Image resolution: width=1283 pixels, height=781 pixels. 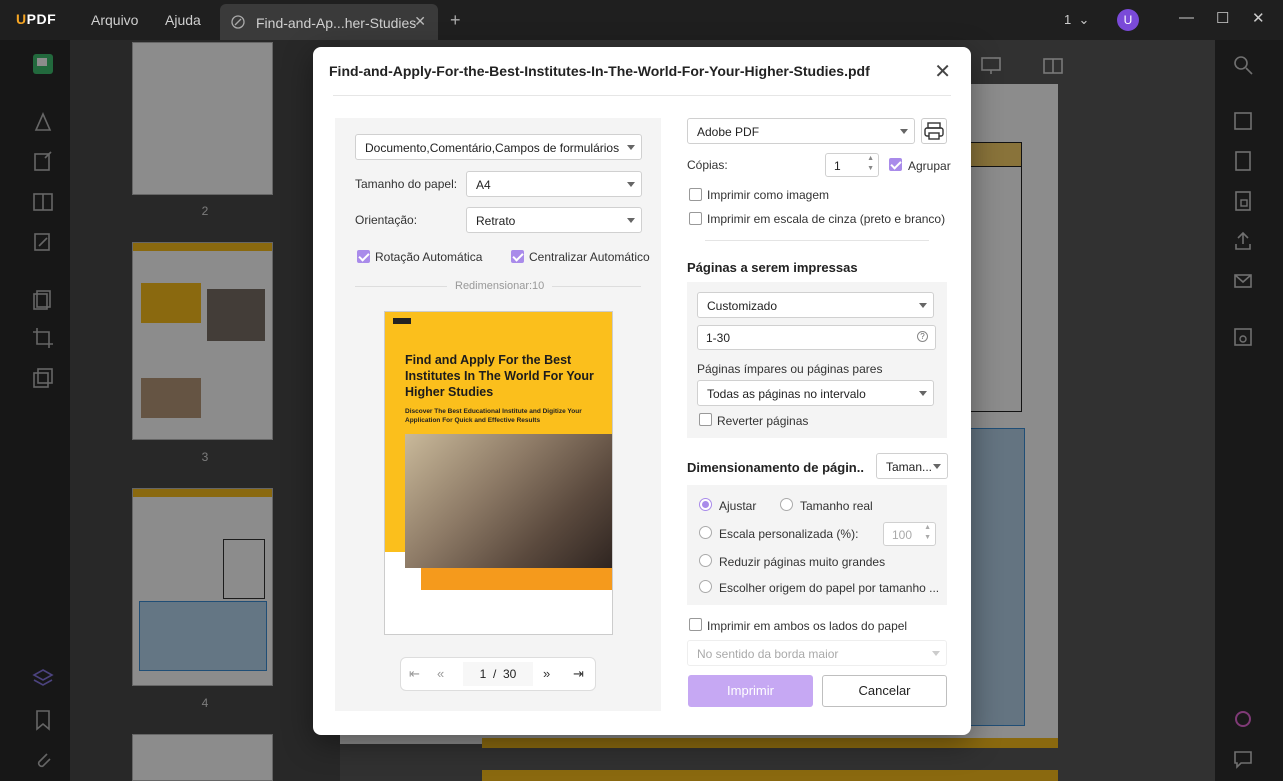 What do you see at coordinates (836, 506) in the screenshot?
I see `actual-size-label: Tamanho real` at bounding box center [836, 506].